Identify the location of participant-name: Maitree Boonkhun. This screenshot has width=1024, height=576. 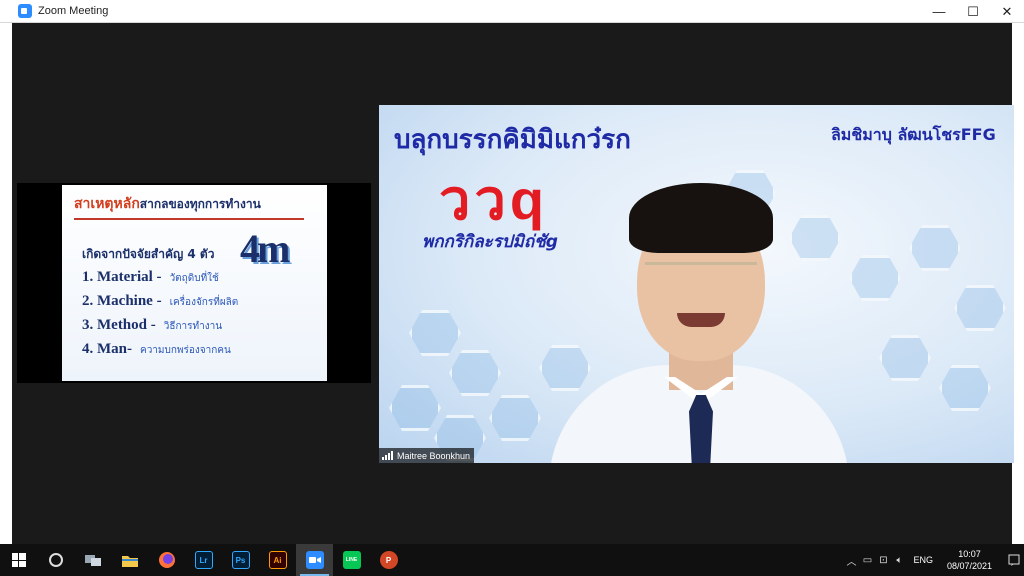
(434, 455).